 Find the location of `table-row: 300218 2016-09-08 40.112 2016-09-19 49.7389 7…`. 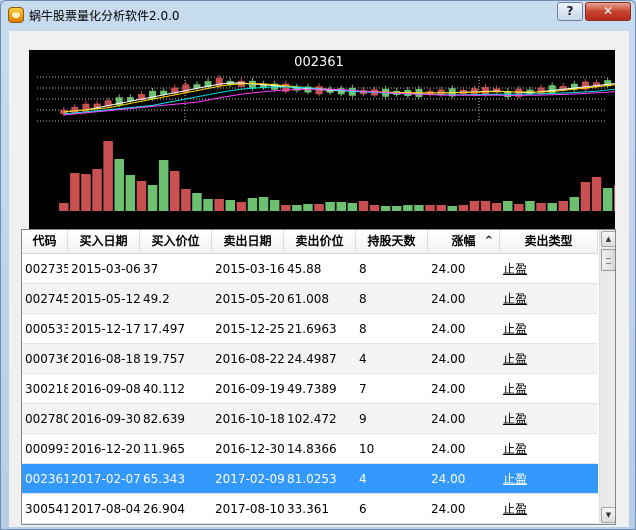

table-row: 300218 2016-09-08 40.112 2016-09-19 49.7389 7… is located at coordinates (310, 389).